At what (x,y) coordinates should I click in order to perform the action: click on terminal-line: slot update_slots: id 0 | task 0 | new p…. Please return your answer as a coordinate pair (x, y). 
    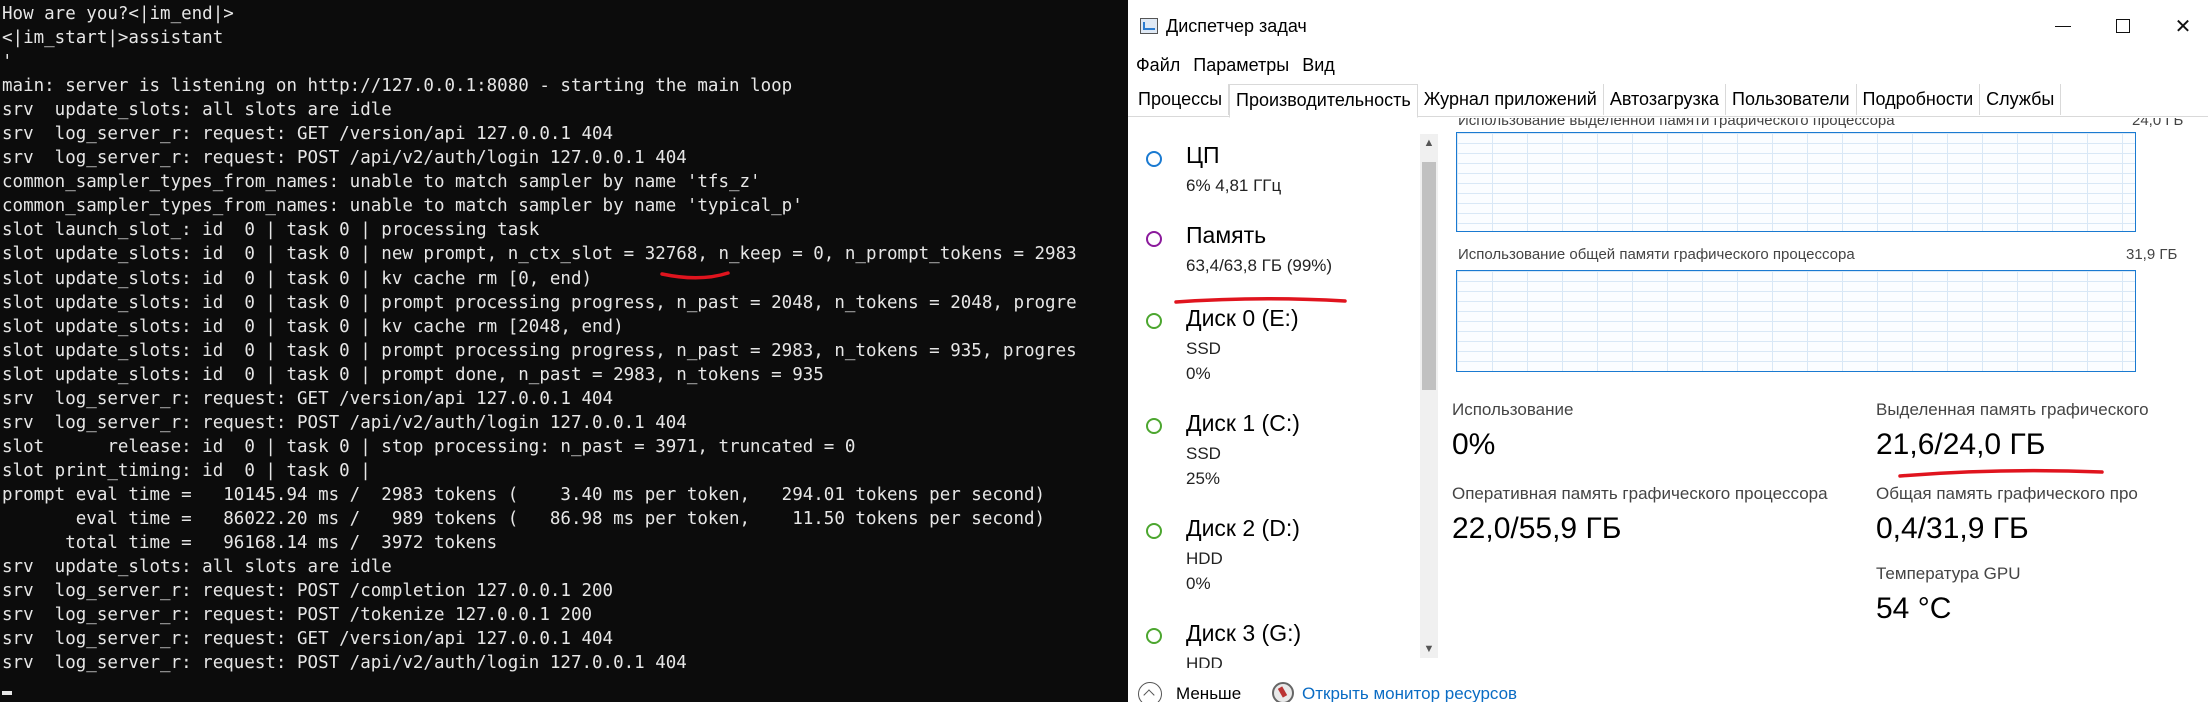
    Looking at the image, I should click on (539, 254).